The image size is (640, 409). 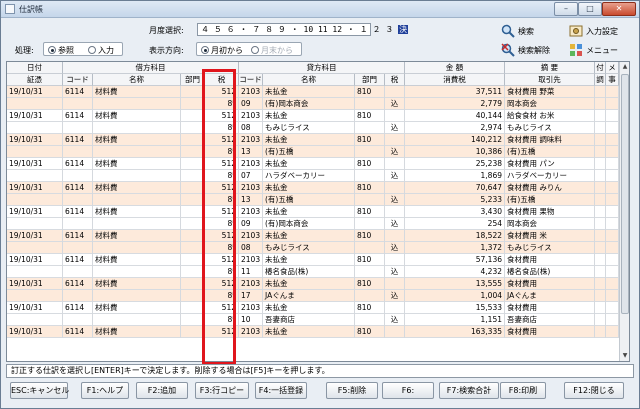 I want to click on close-button: ✕, so click(x=619, y=9).